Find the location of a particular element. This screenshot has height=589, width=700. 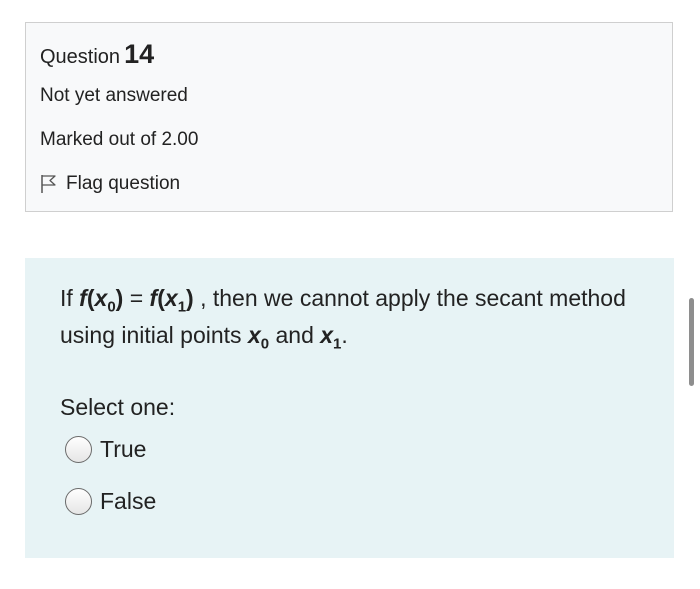

question-title: Question 14 is located at coordinates (97, 54).